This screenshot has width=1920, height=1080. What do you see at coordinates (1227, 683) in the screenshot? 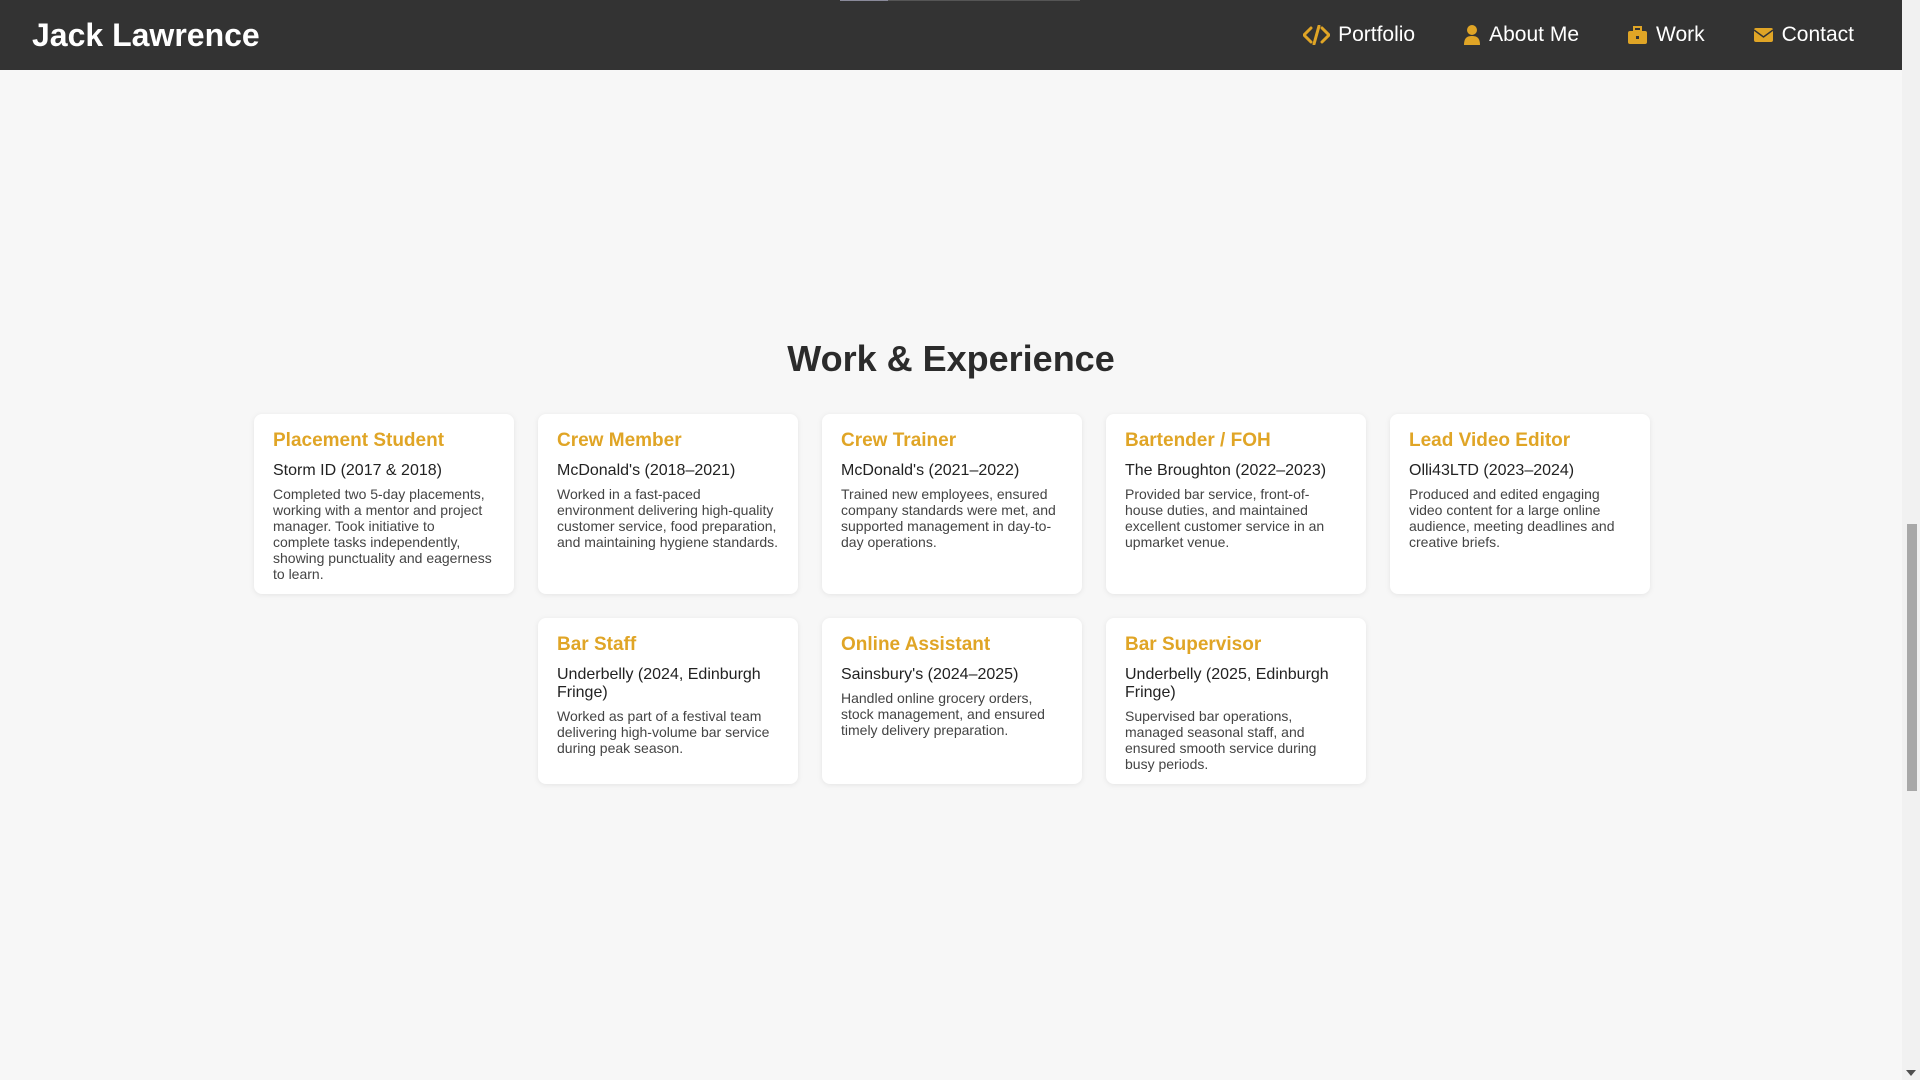
I see `card-org: Underbelly (2025, Edinburgh Fringe)` at bounding box center [1227, 683].